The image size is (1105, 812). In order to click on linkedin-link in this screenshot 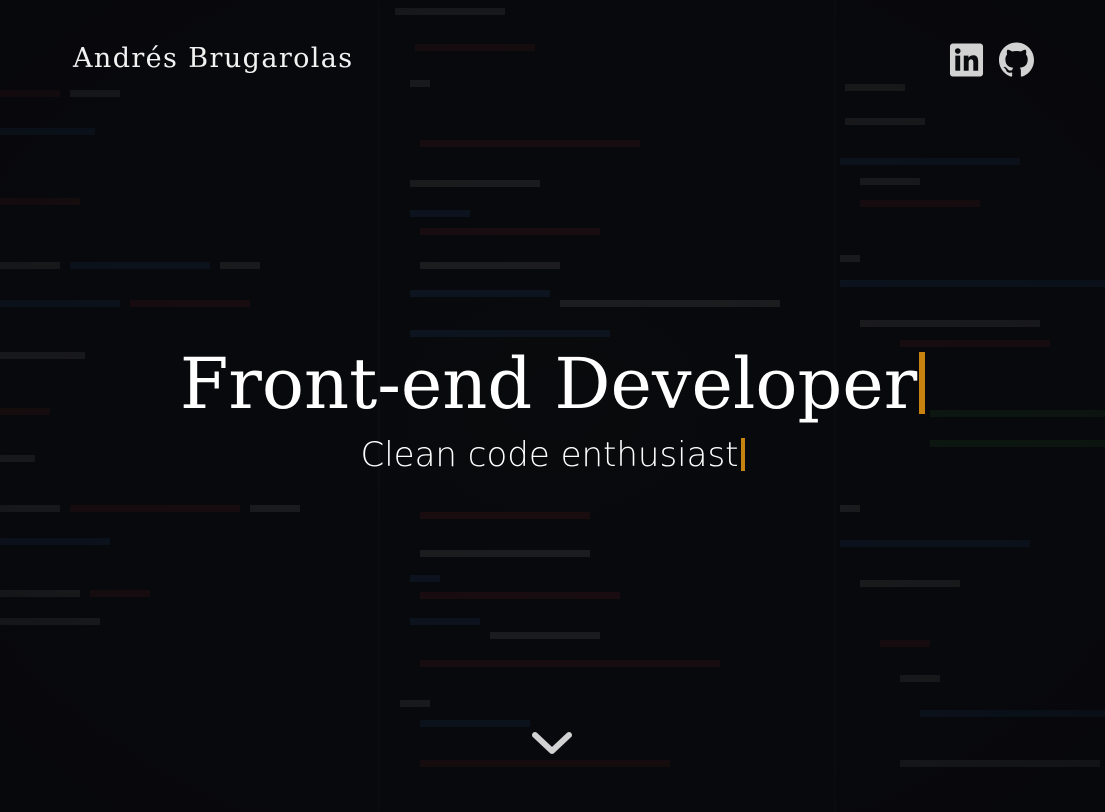, I will do `click(966, 60)`.